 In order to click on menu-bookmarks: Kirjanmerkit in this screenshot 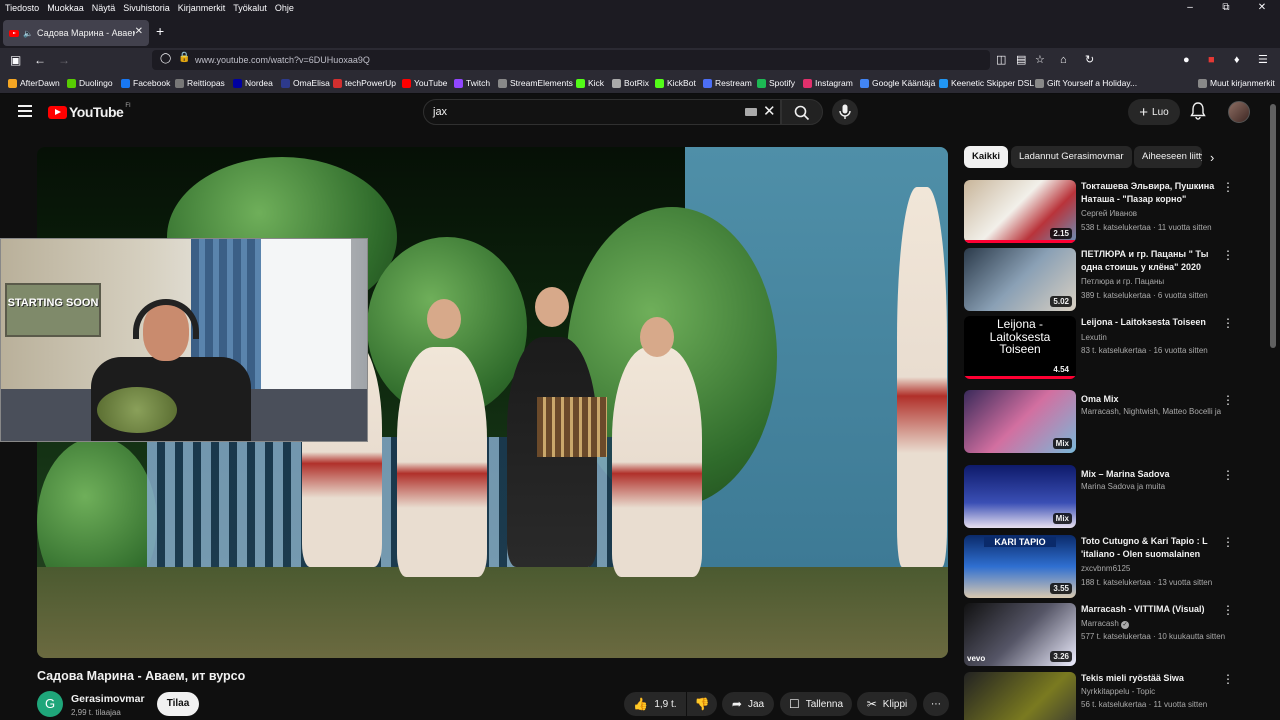, I will do `click(202, 8)`.